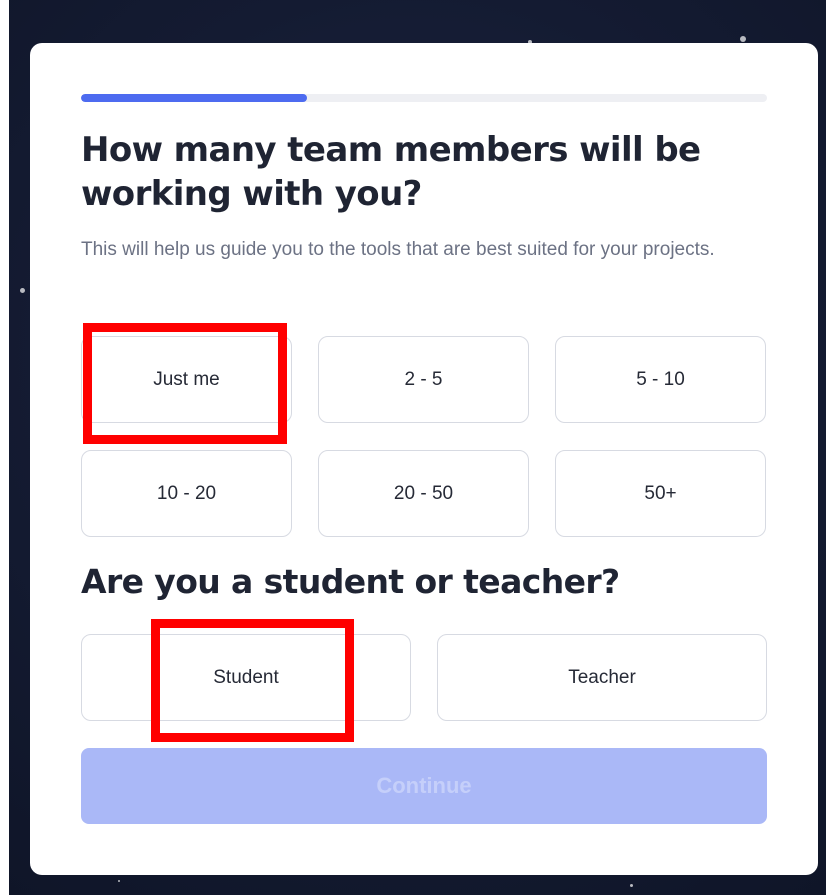  I want to click on team-size-option-20-50: 20 - 50, so click(423, 493).